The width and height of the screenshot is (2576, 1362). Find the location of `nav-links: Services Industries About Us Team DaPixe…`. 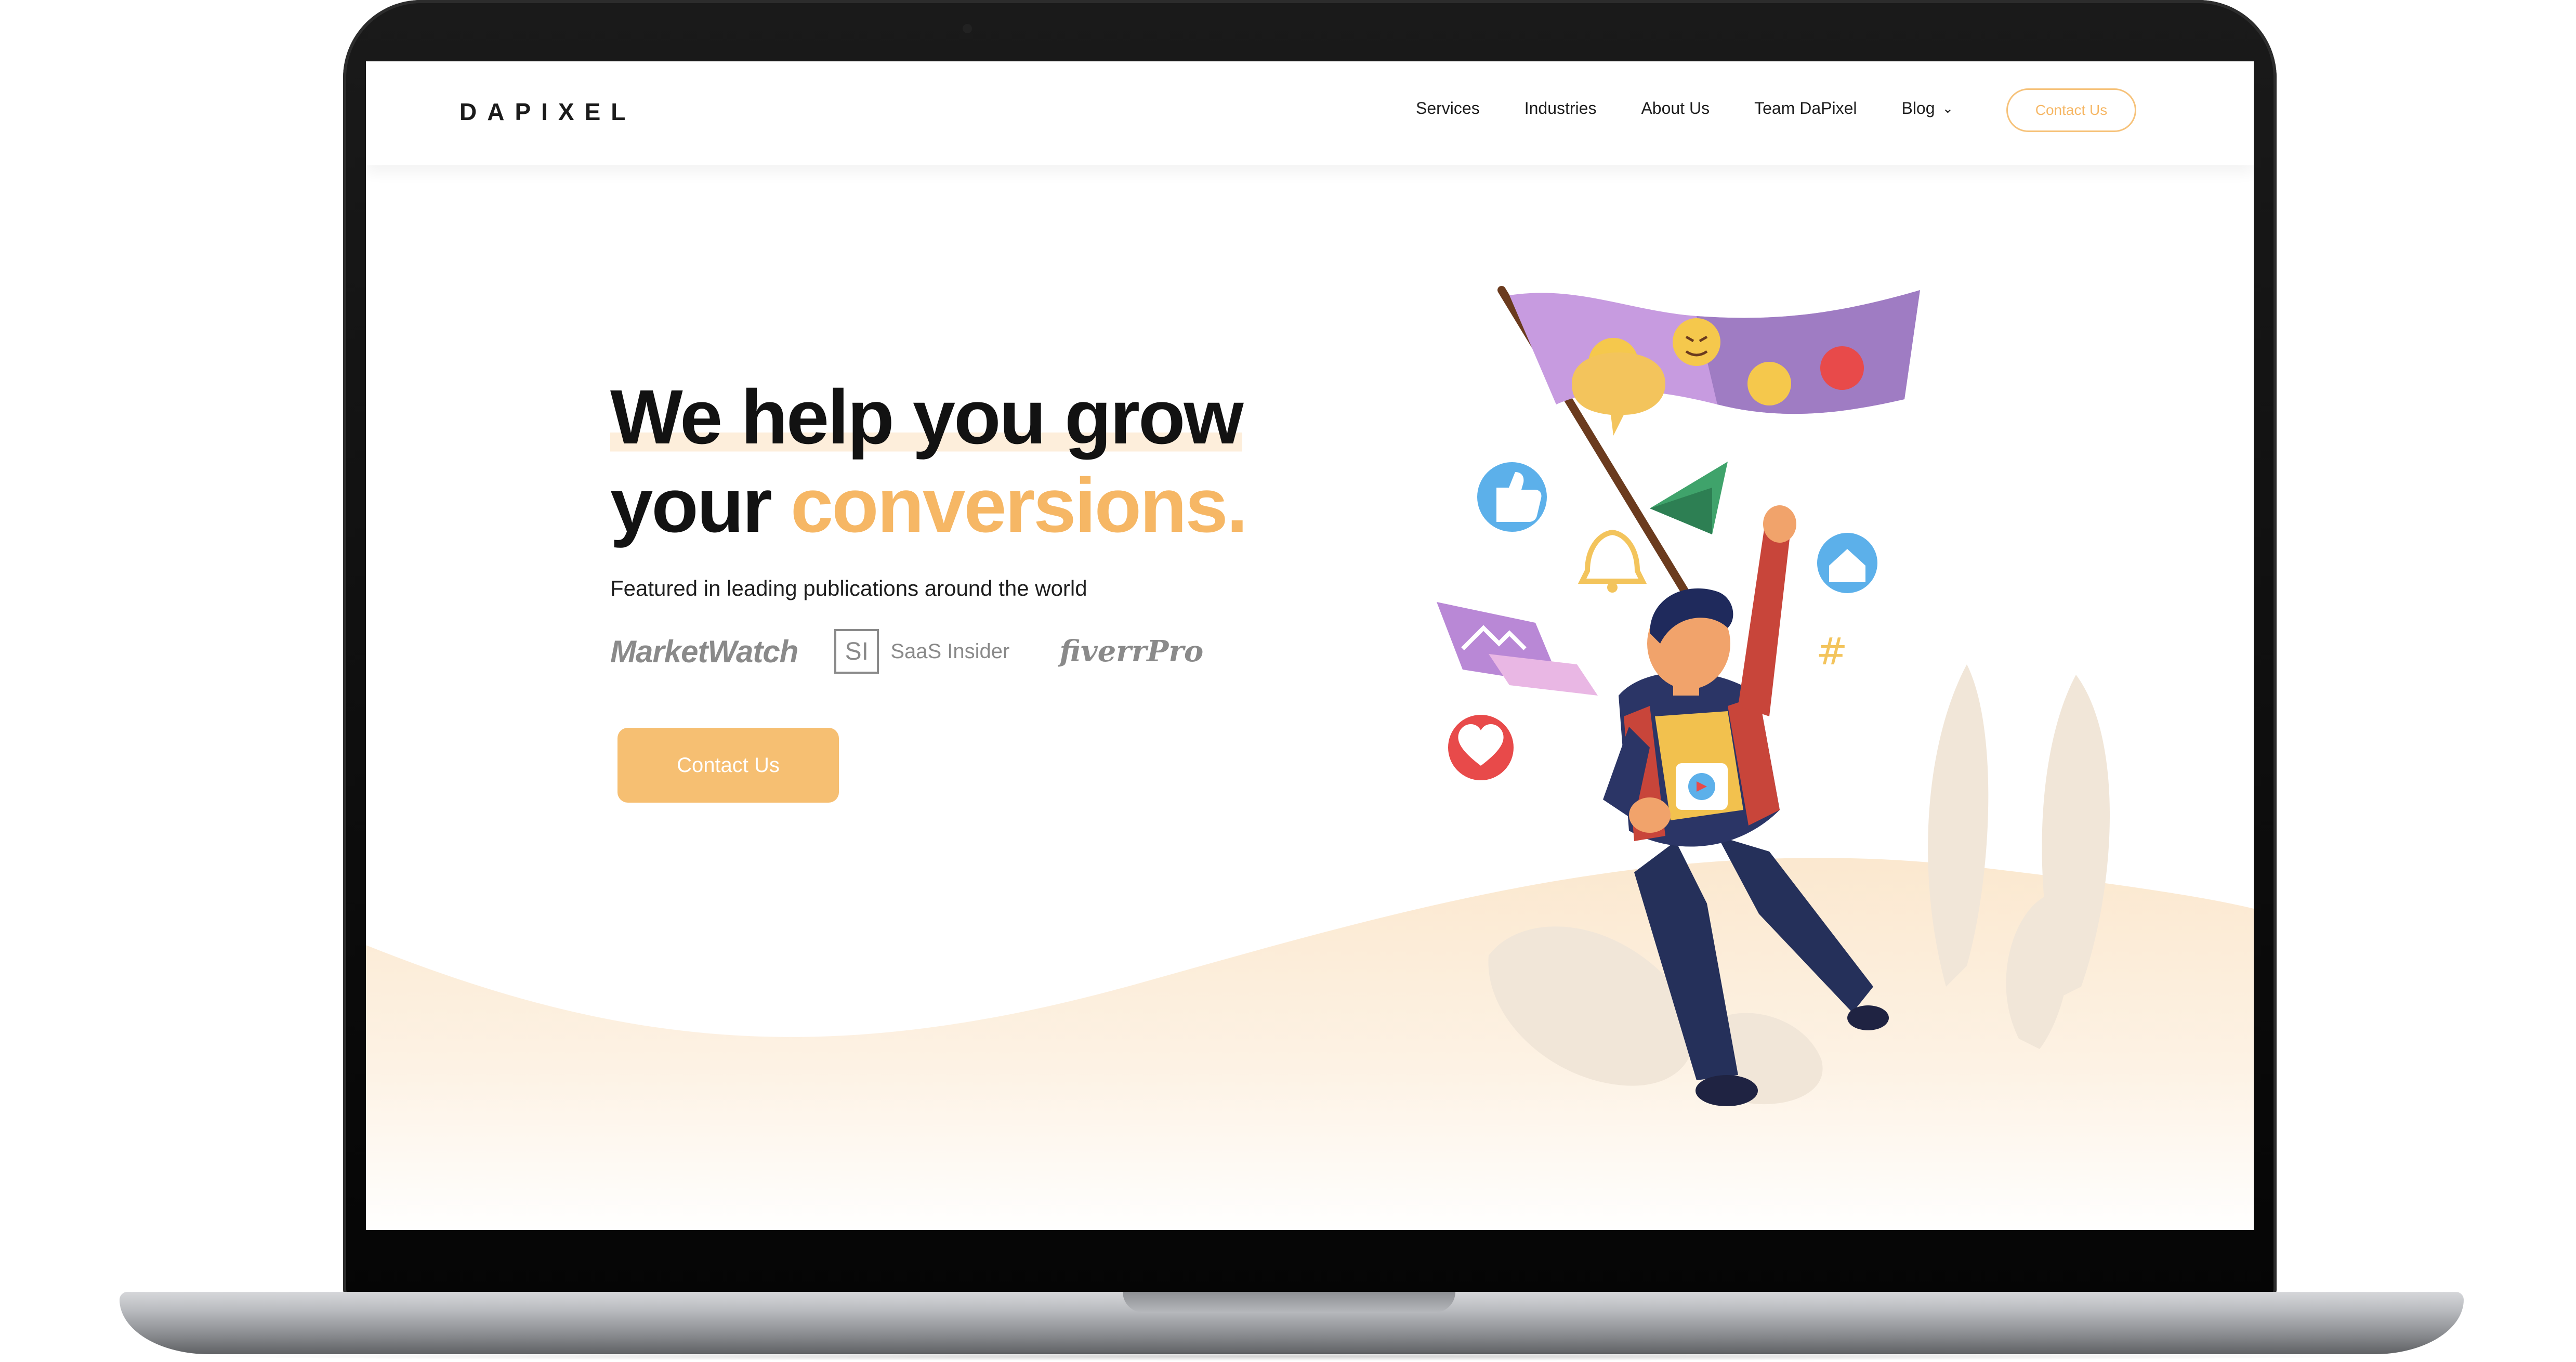

nav-links: Services Industries About Us Team DaPixe… is located at coordinates (1703, 108).